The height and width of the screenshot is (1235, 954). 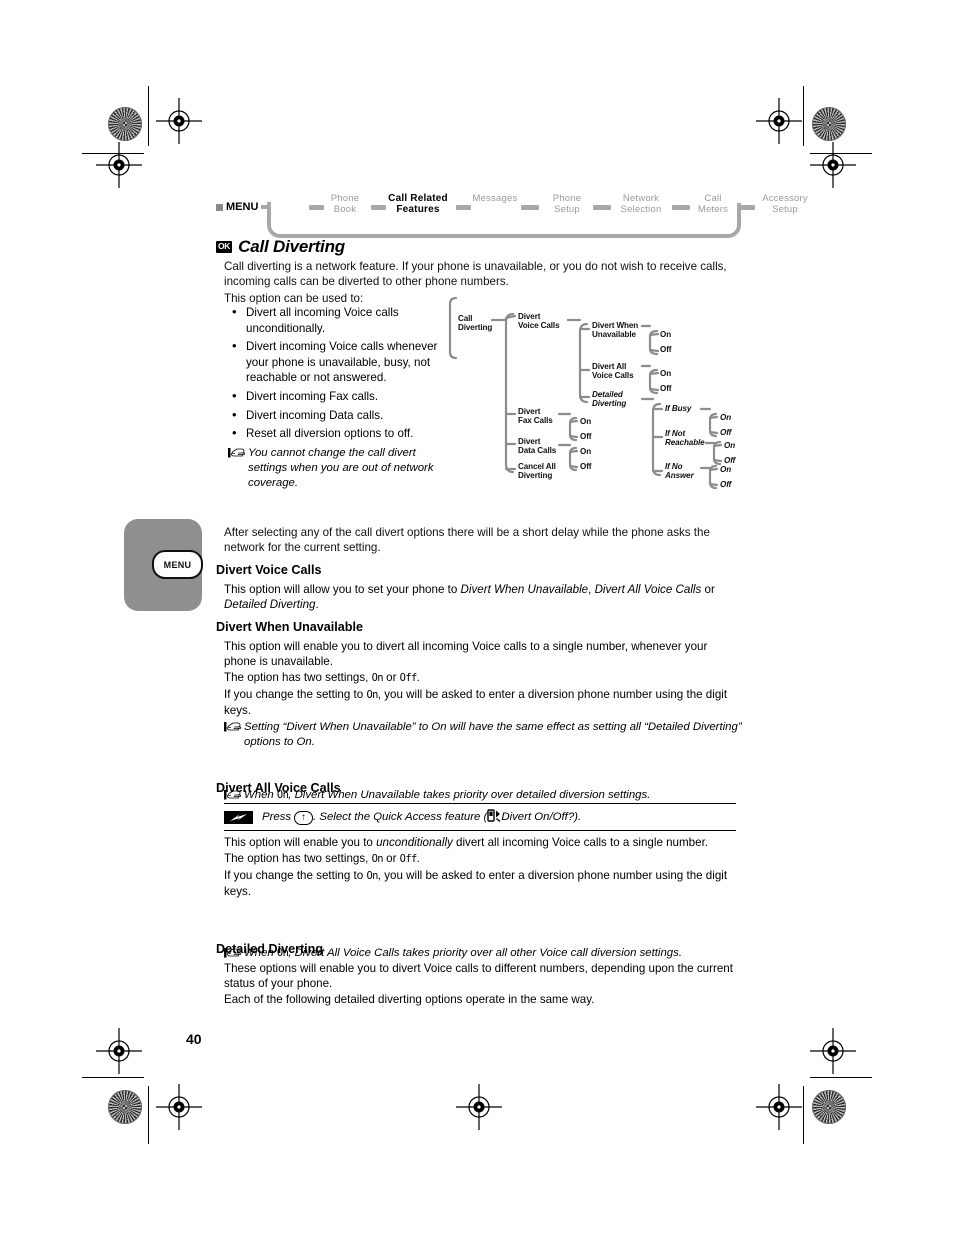 I want to click on page-title: OK Call Diverting, so click(x=280, y=247).